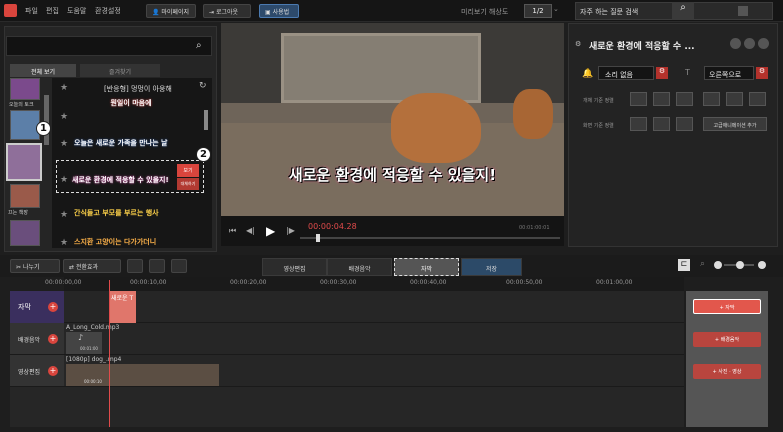  What do you see at coordinates (381, 68) in the screenshot?
I see `mirror` at bounding box center [381, 68].